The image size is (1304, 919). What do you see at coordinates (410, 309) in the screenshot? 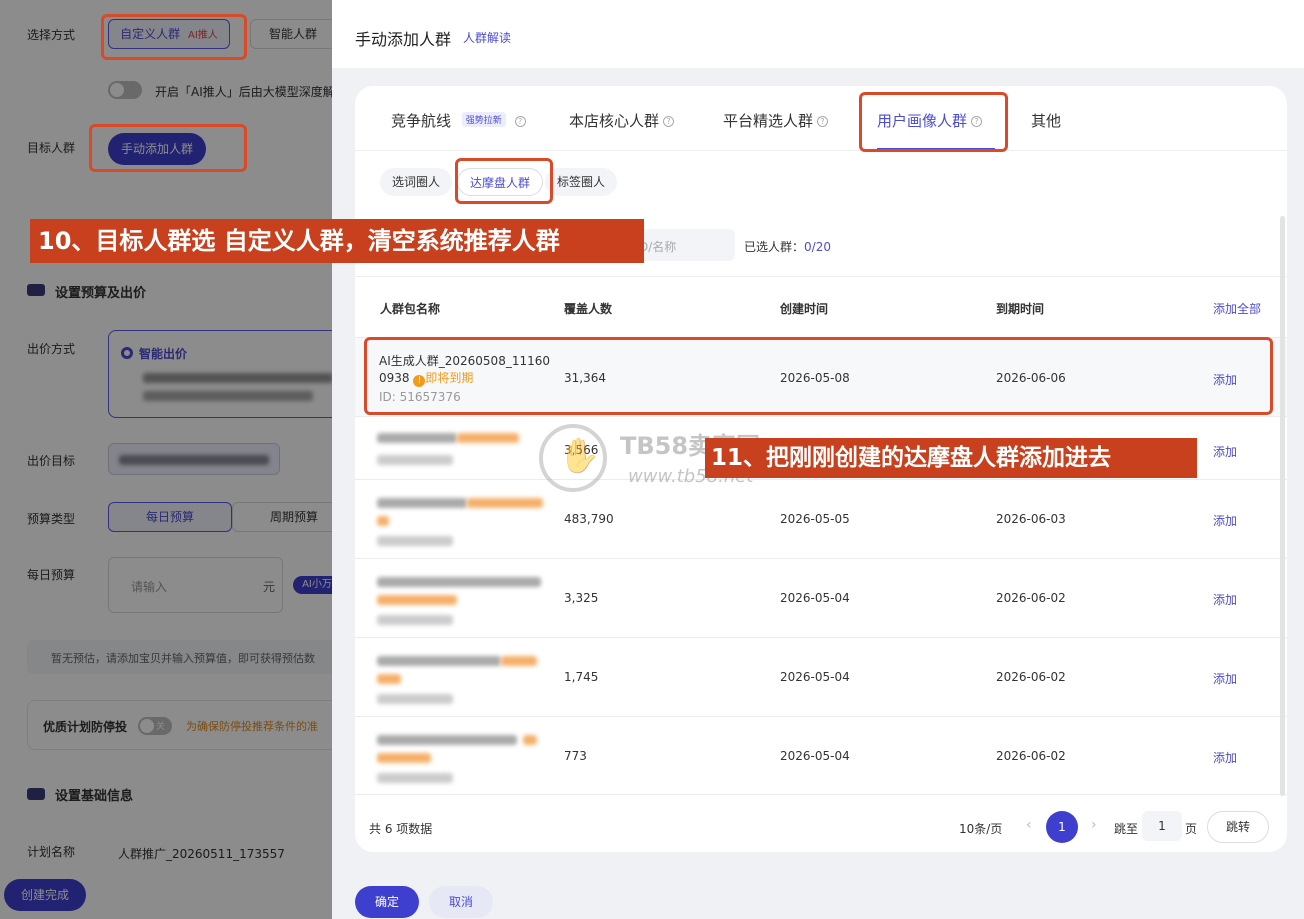
I see `col-crowd-name: 人群包名称` at bounding box center [410, 309].